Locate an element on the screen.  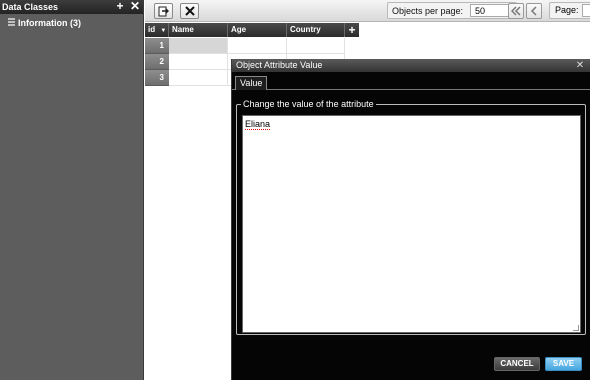
first-page-button is located at coordinates (516, 11).